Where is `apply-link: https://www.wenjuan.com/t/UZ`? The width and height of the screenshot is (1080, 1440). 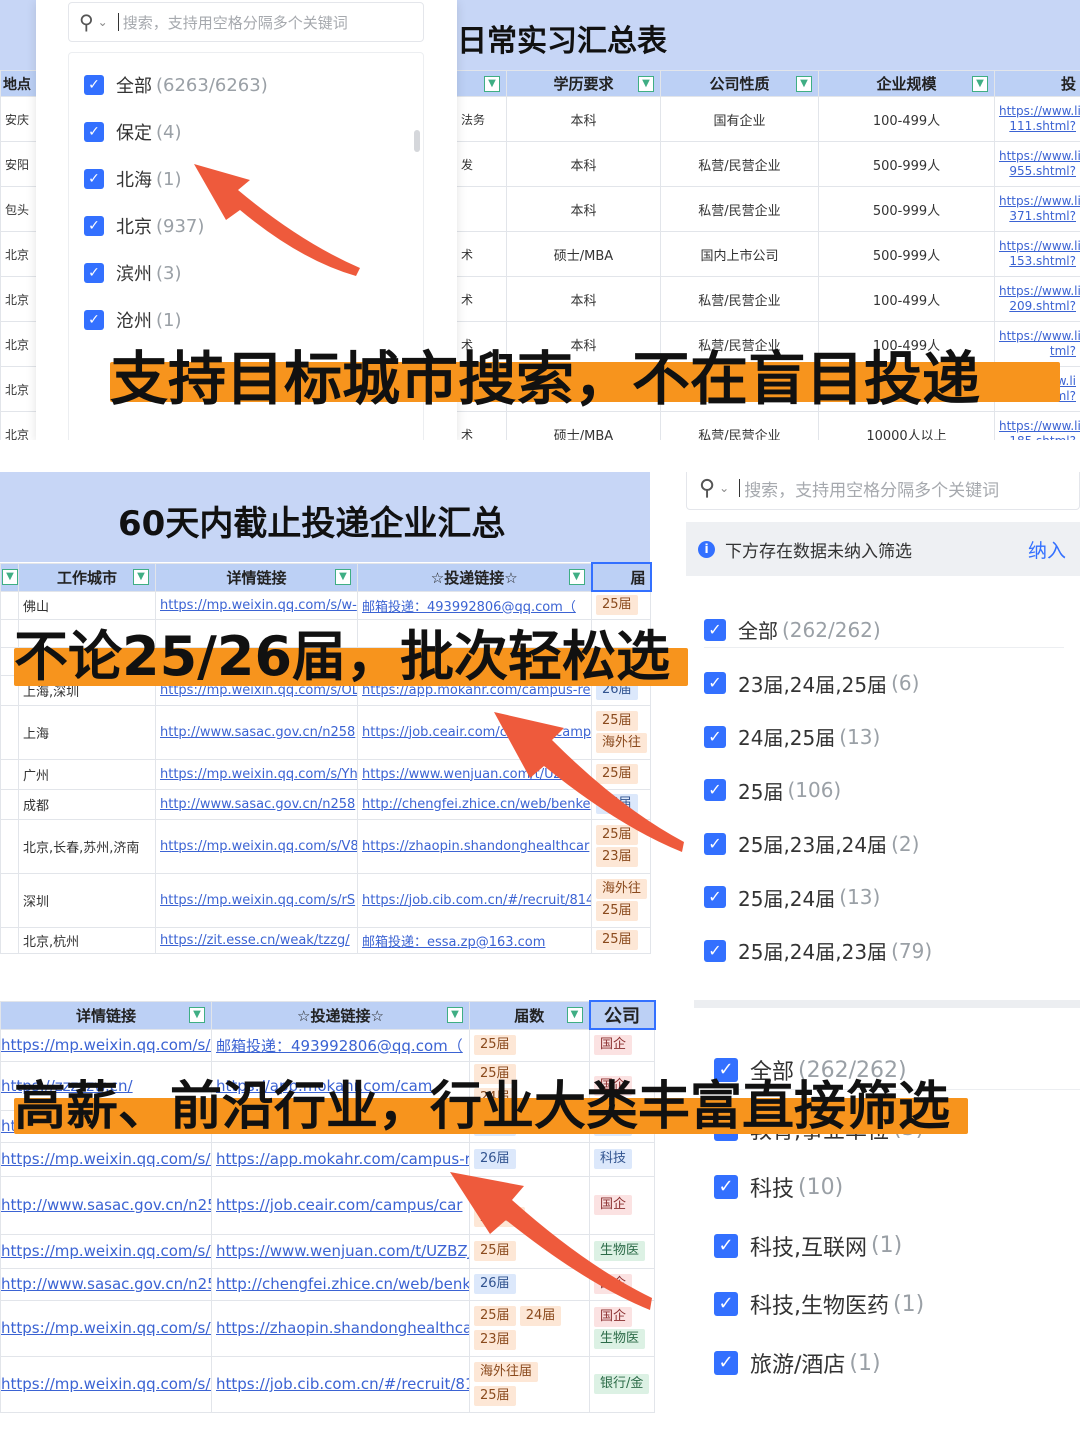
apply-link: https://www.wenjuan.com/t/UZ is located at coordinates (462, 774).